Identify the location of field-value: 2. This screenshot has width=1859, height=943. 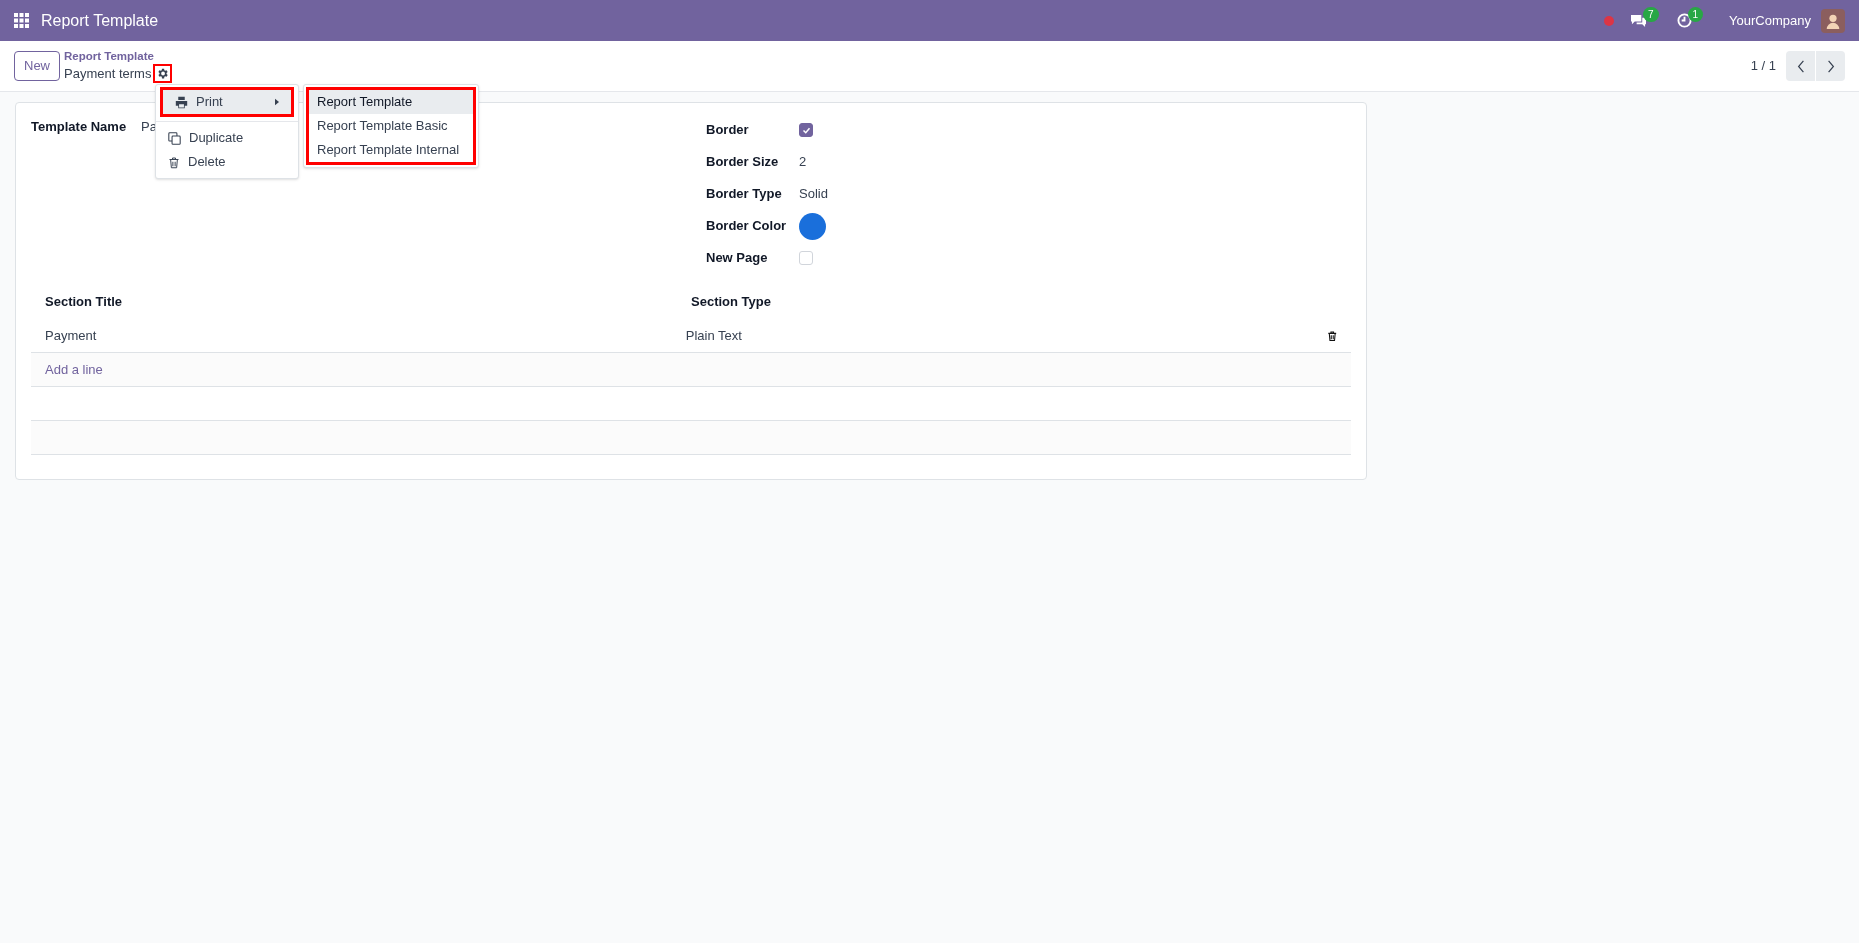
(803, 162).